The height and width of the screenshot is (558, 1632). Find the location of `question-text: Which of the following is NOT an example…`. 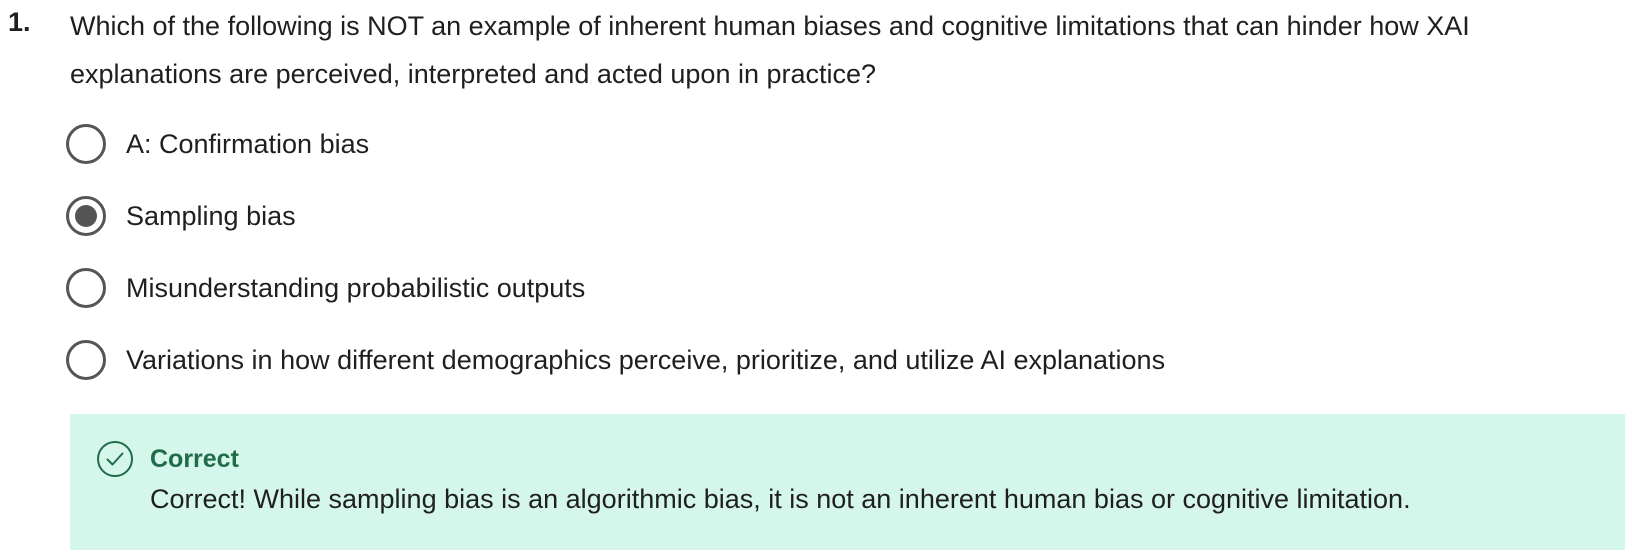

question-text: Which of the following is NOT an example… is located at coordinates (770, 50).